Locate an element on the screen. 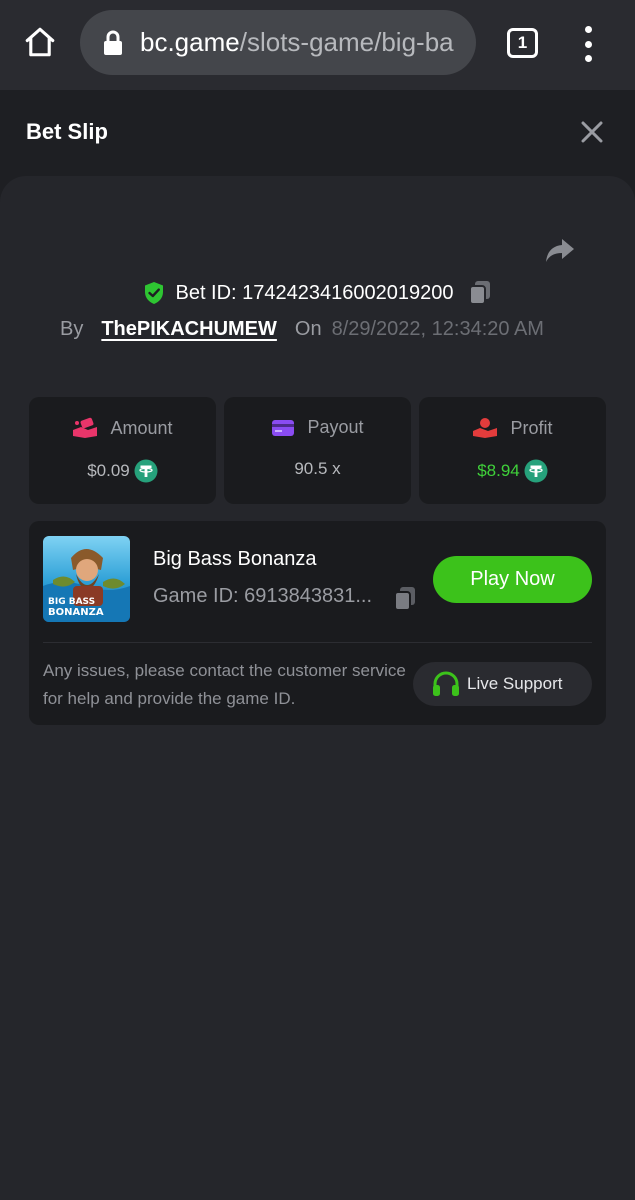 This screenshot has width=635, height=1200. payout-value: 90.5 x is located at coordinates (317, 468).